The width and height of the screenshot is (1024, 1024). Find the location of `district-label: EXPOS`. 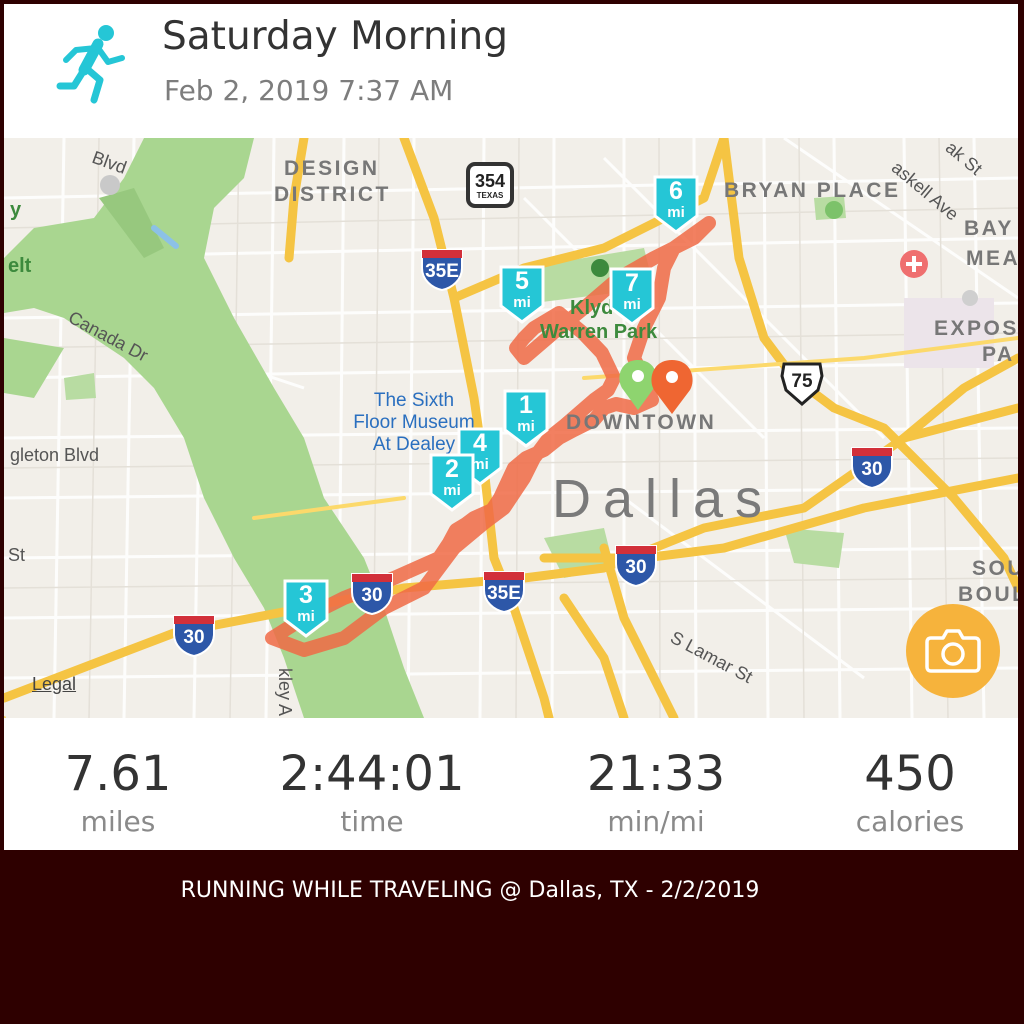

district-label: EXPOS is located at coordinates (976, 328).